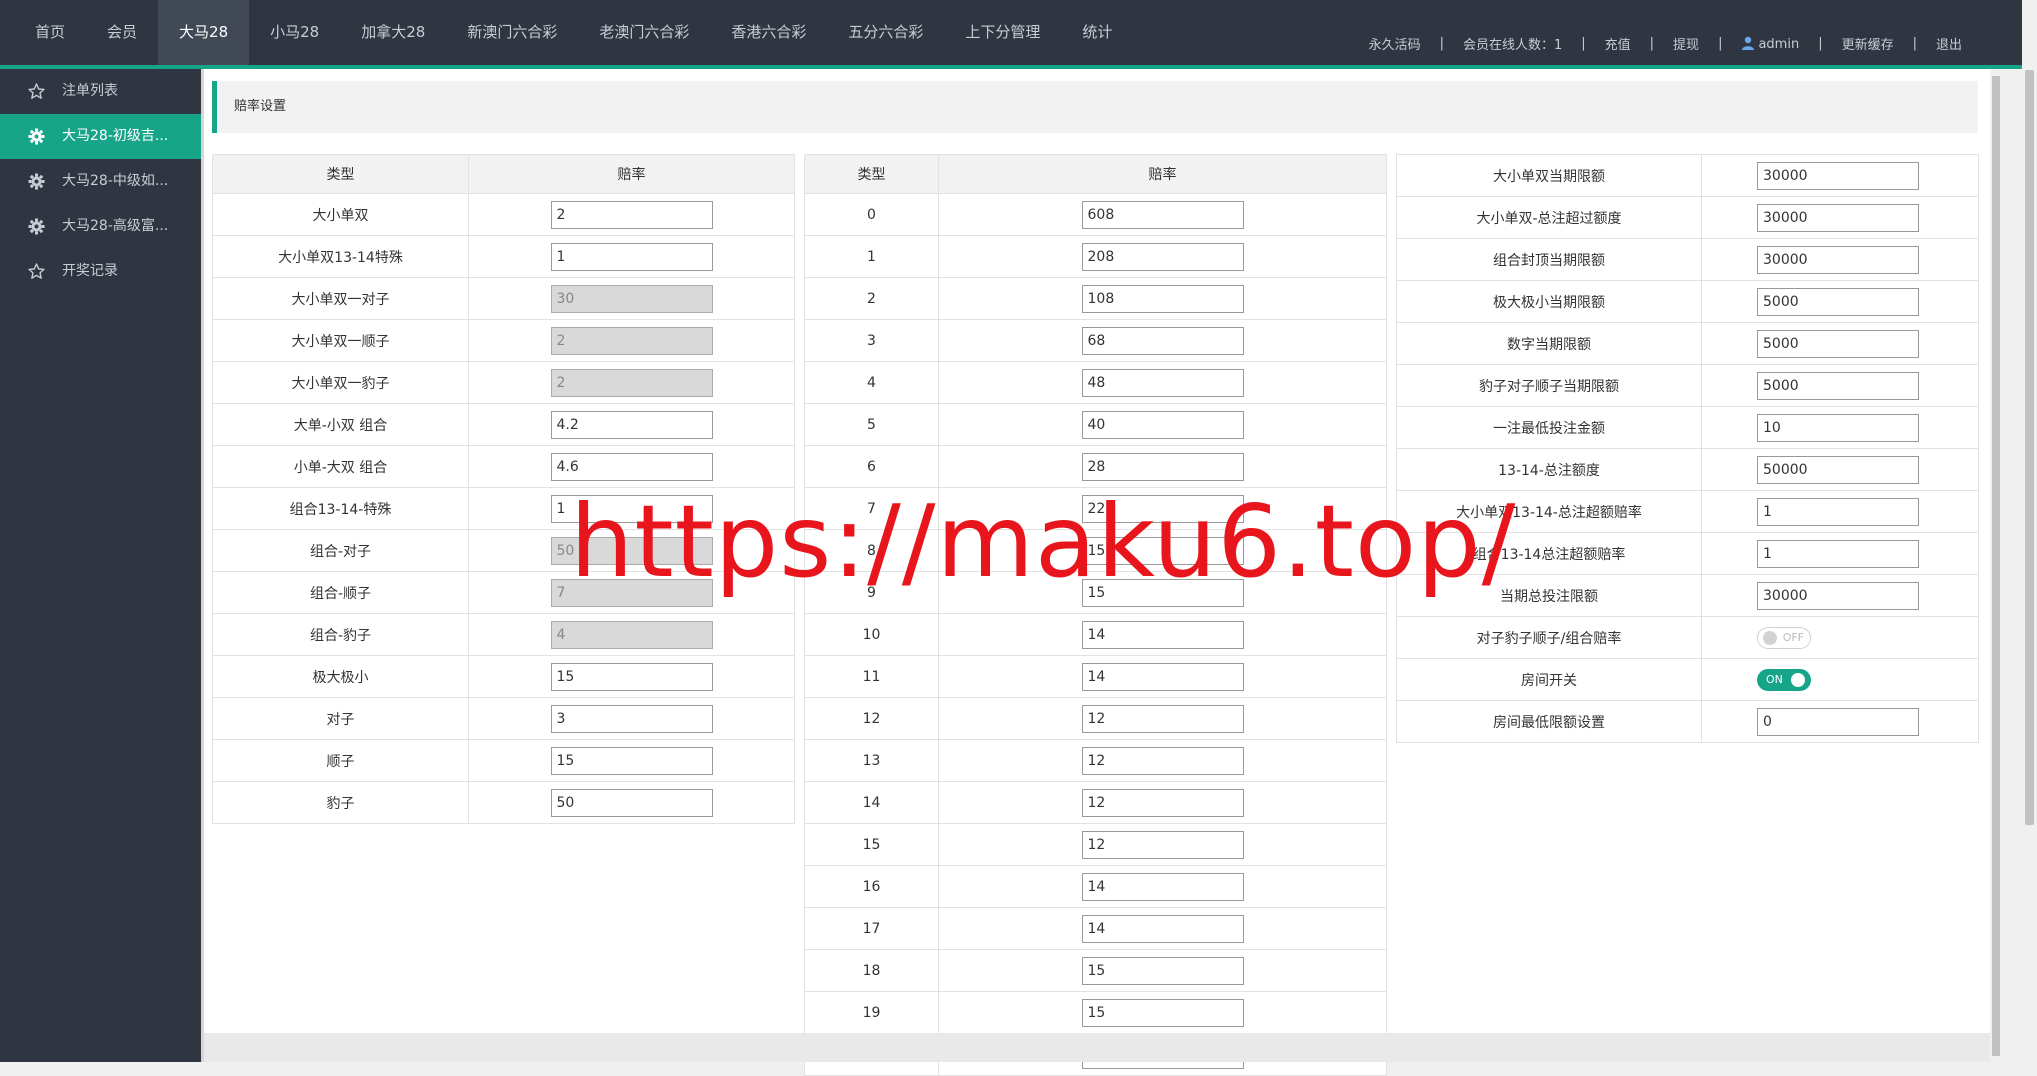  I want to click on recharge-link: 充值, so click(1618, 43).